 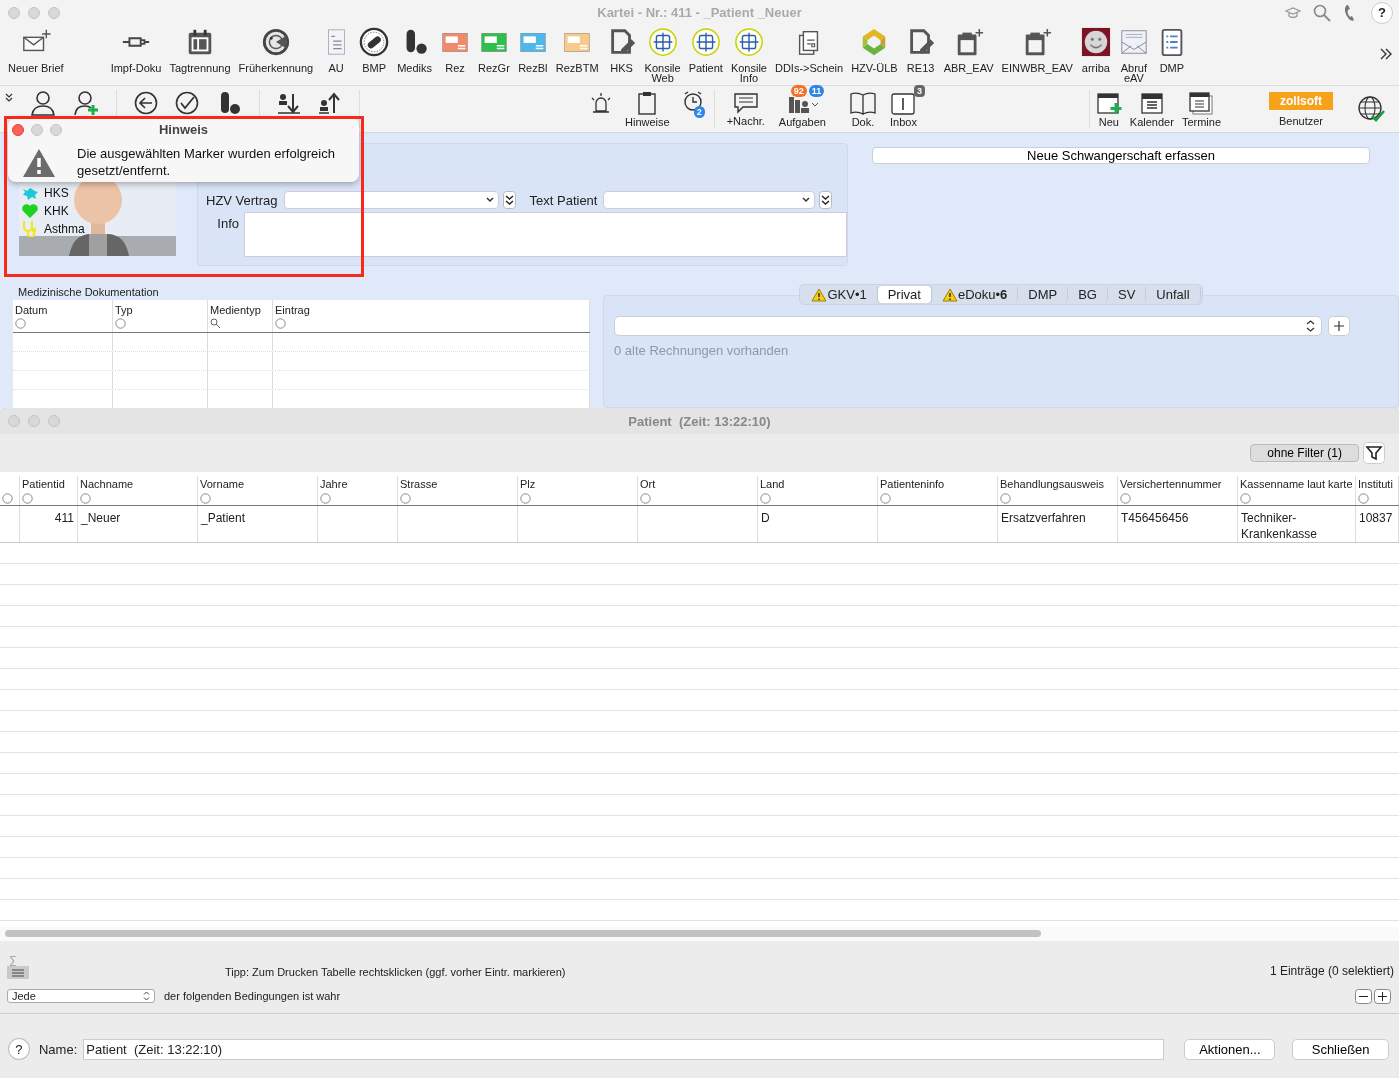 I want to click on column-header: Typ, so click(x=160, y=310).